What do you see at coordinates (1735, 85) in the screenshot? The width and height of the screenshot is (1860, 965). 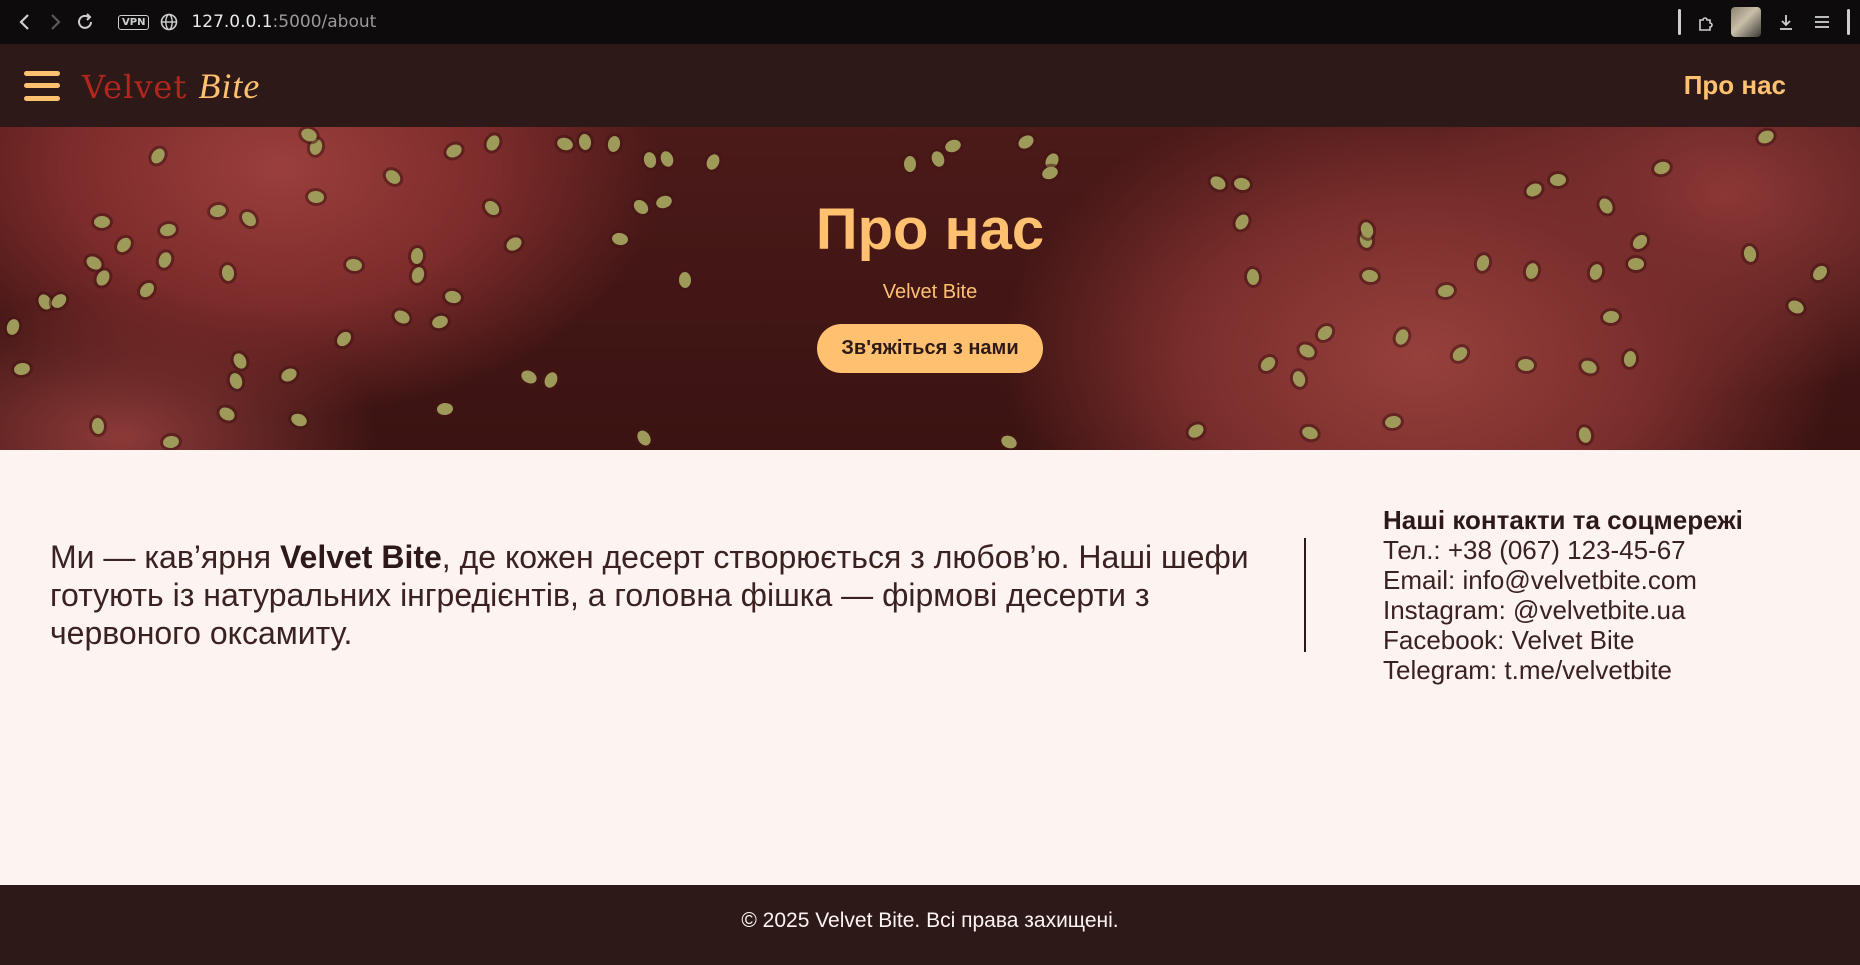 I see `nav-link-about: Про нас` at bounding box center [1735, 85].